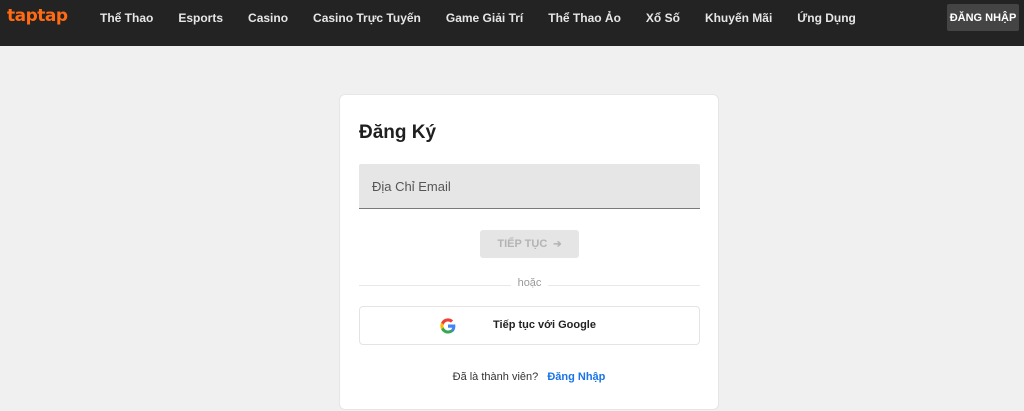 The width and height of the screenshot is (1024, 411). I want to click on nav-item-game-giai-tri: Game Giải Trí, so click(484, 18).